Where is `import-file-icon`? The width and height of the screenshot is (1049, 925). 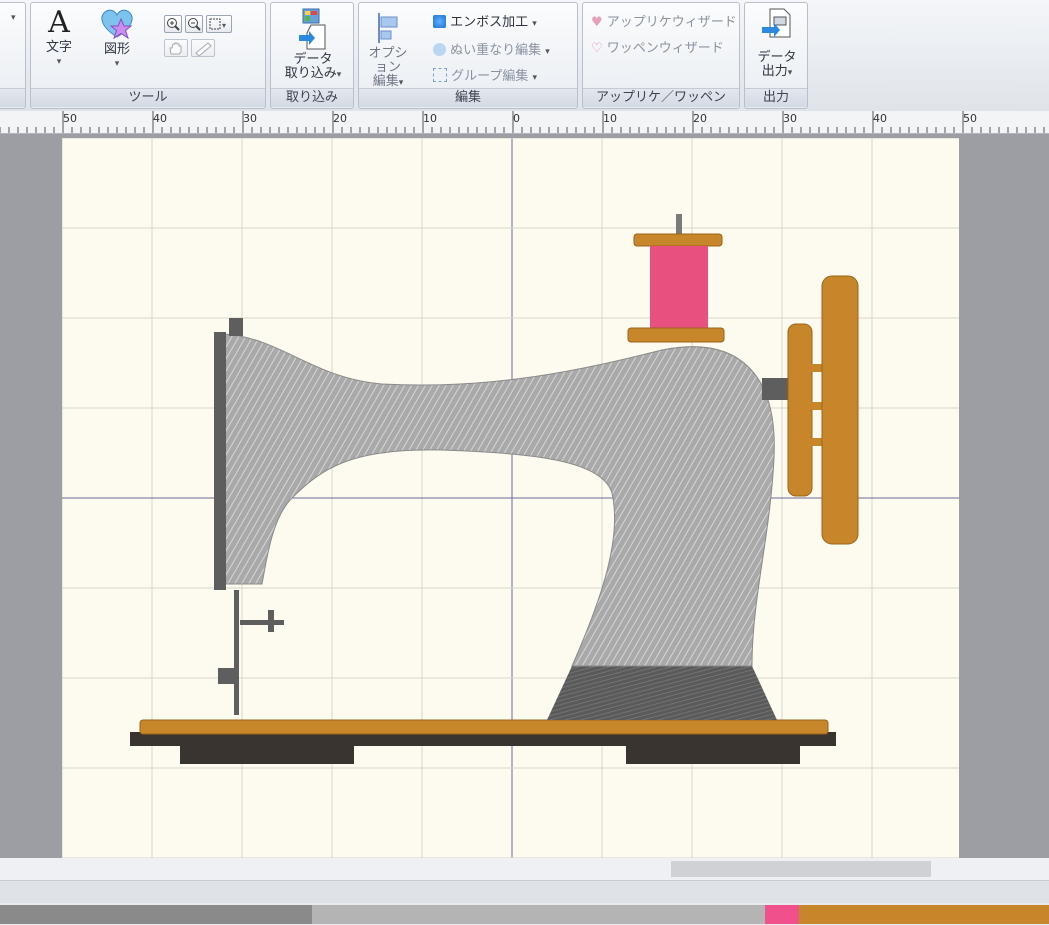 import-file-icon is located at coordinates (312, 29).